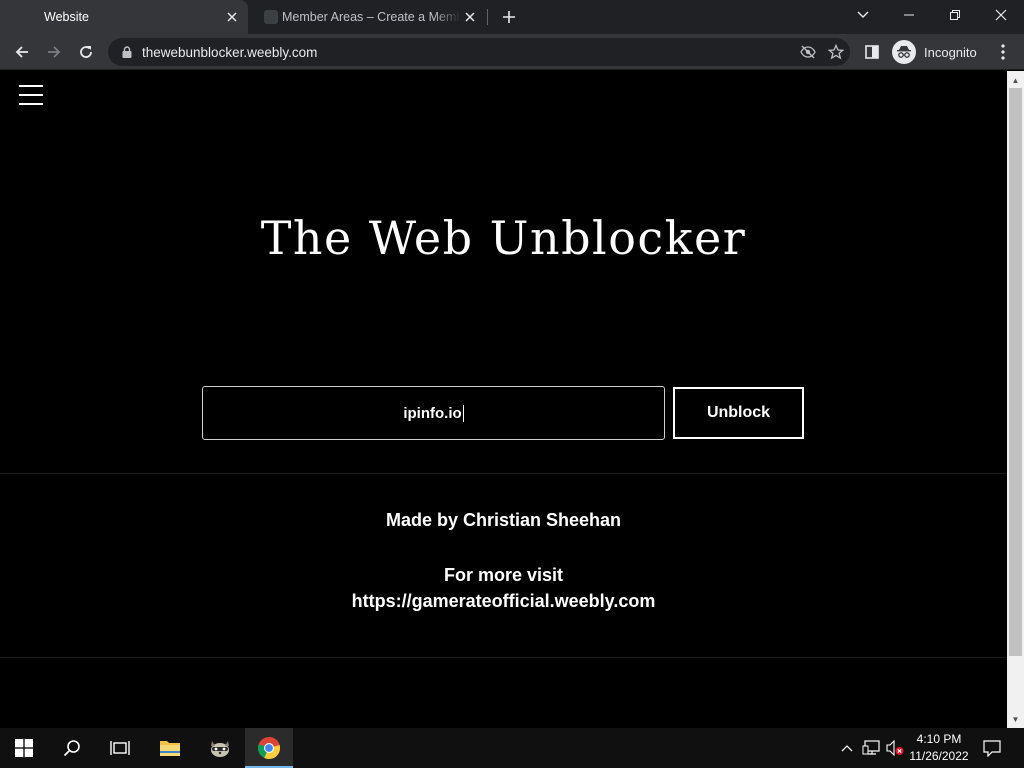 This screenshot has width=1024, height=768. I want to click on incognito-label: Incognito, so click(950, 52).